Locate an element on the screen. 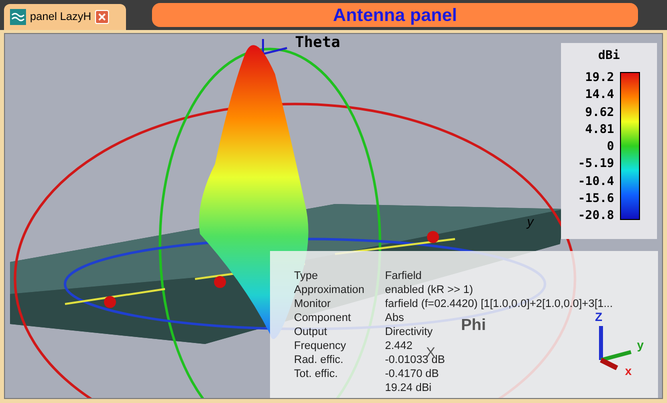 This screenshot has height=403, width=667. info-value: 2.442 is located at coordinates (399, 346).